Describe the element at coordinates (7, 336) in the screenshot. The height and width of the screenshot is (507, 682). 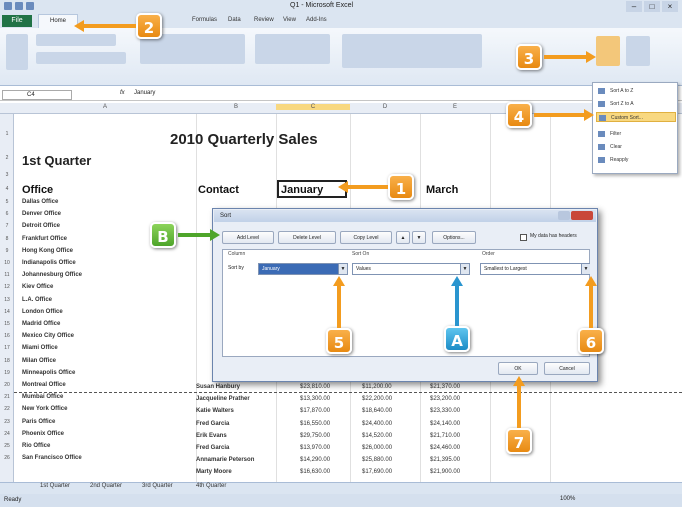
I see `row-number: 16` at that location.